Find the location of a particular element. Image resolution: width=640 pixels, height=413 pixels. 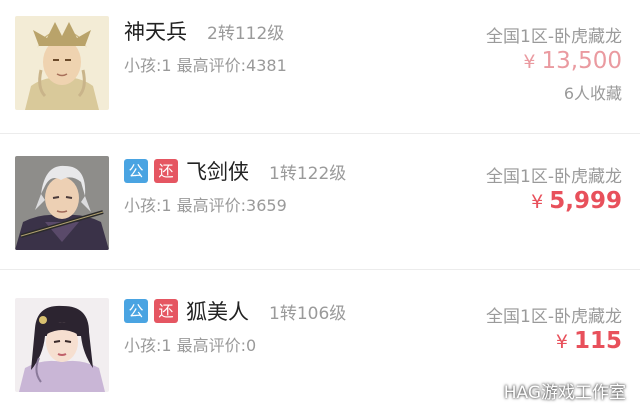

character-stats: 小孩:1 最高评价:3659 is located at coordinates (205, 205).